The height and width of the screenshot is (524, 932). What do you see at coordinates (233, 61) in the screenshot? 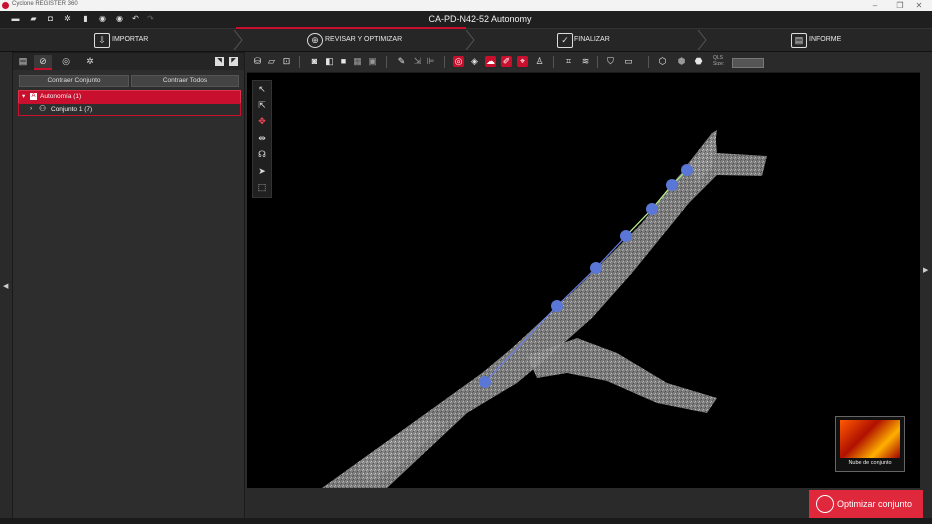
I see `pin-panel-icon: ◤` at bounding box center [233, 61].